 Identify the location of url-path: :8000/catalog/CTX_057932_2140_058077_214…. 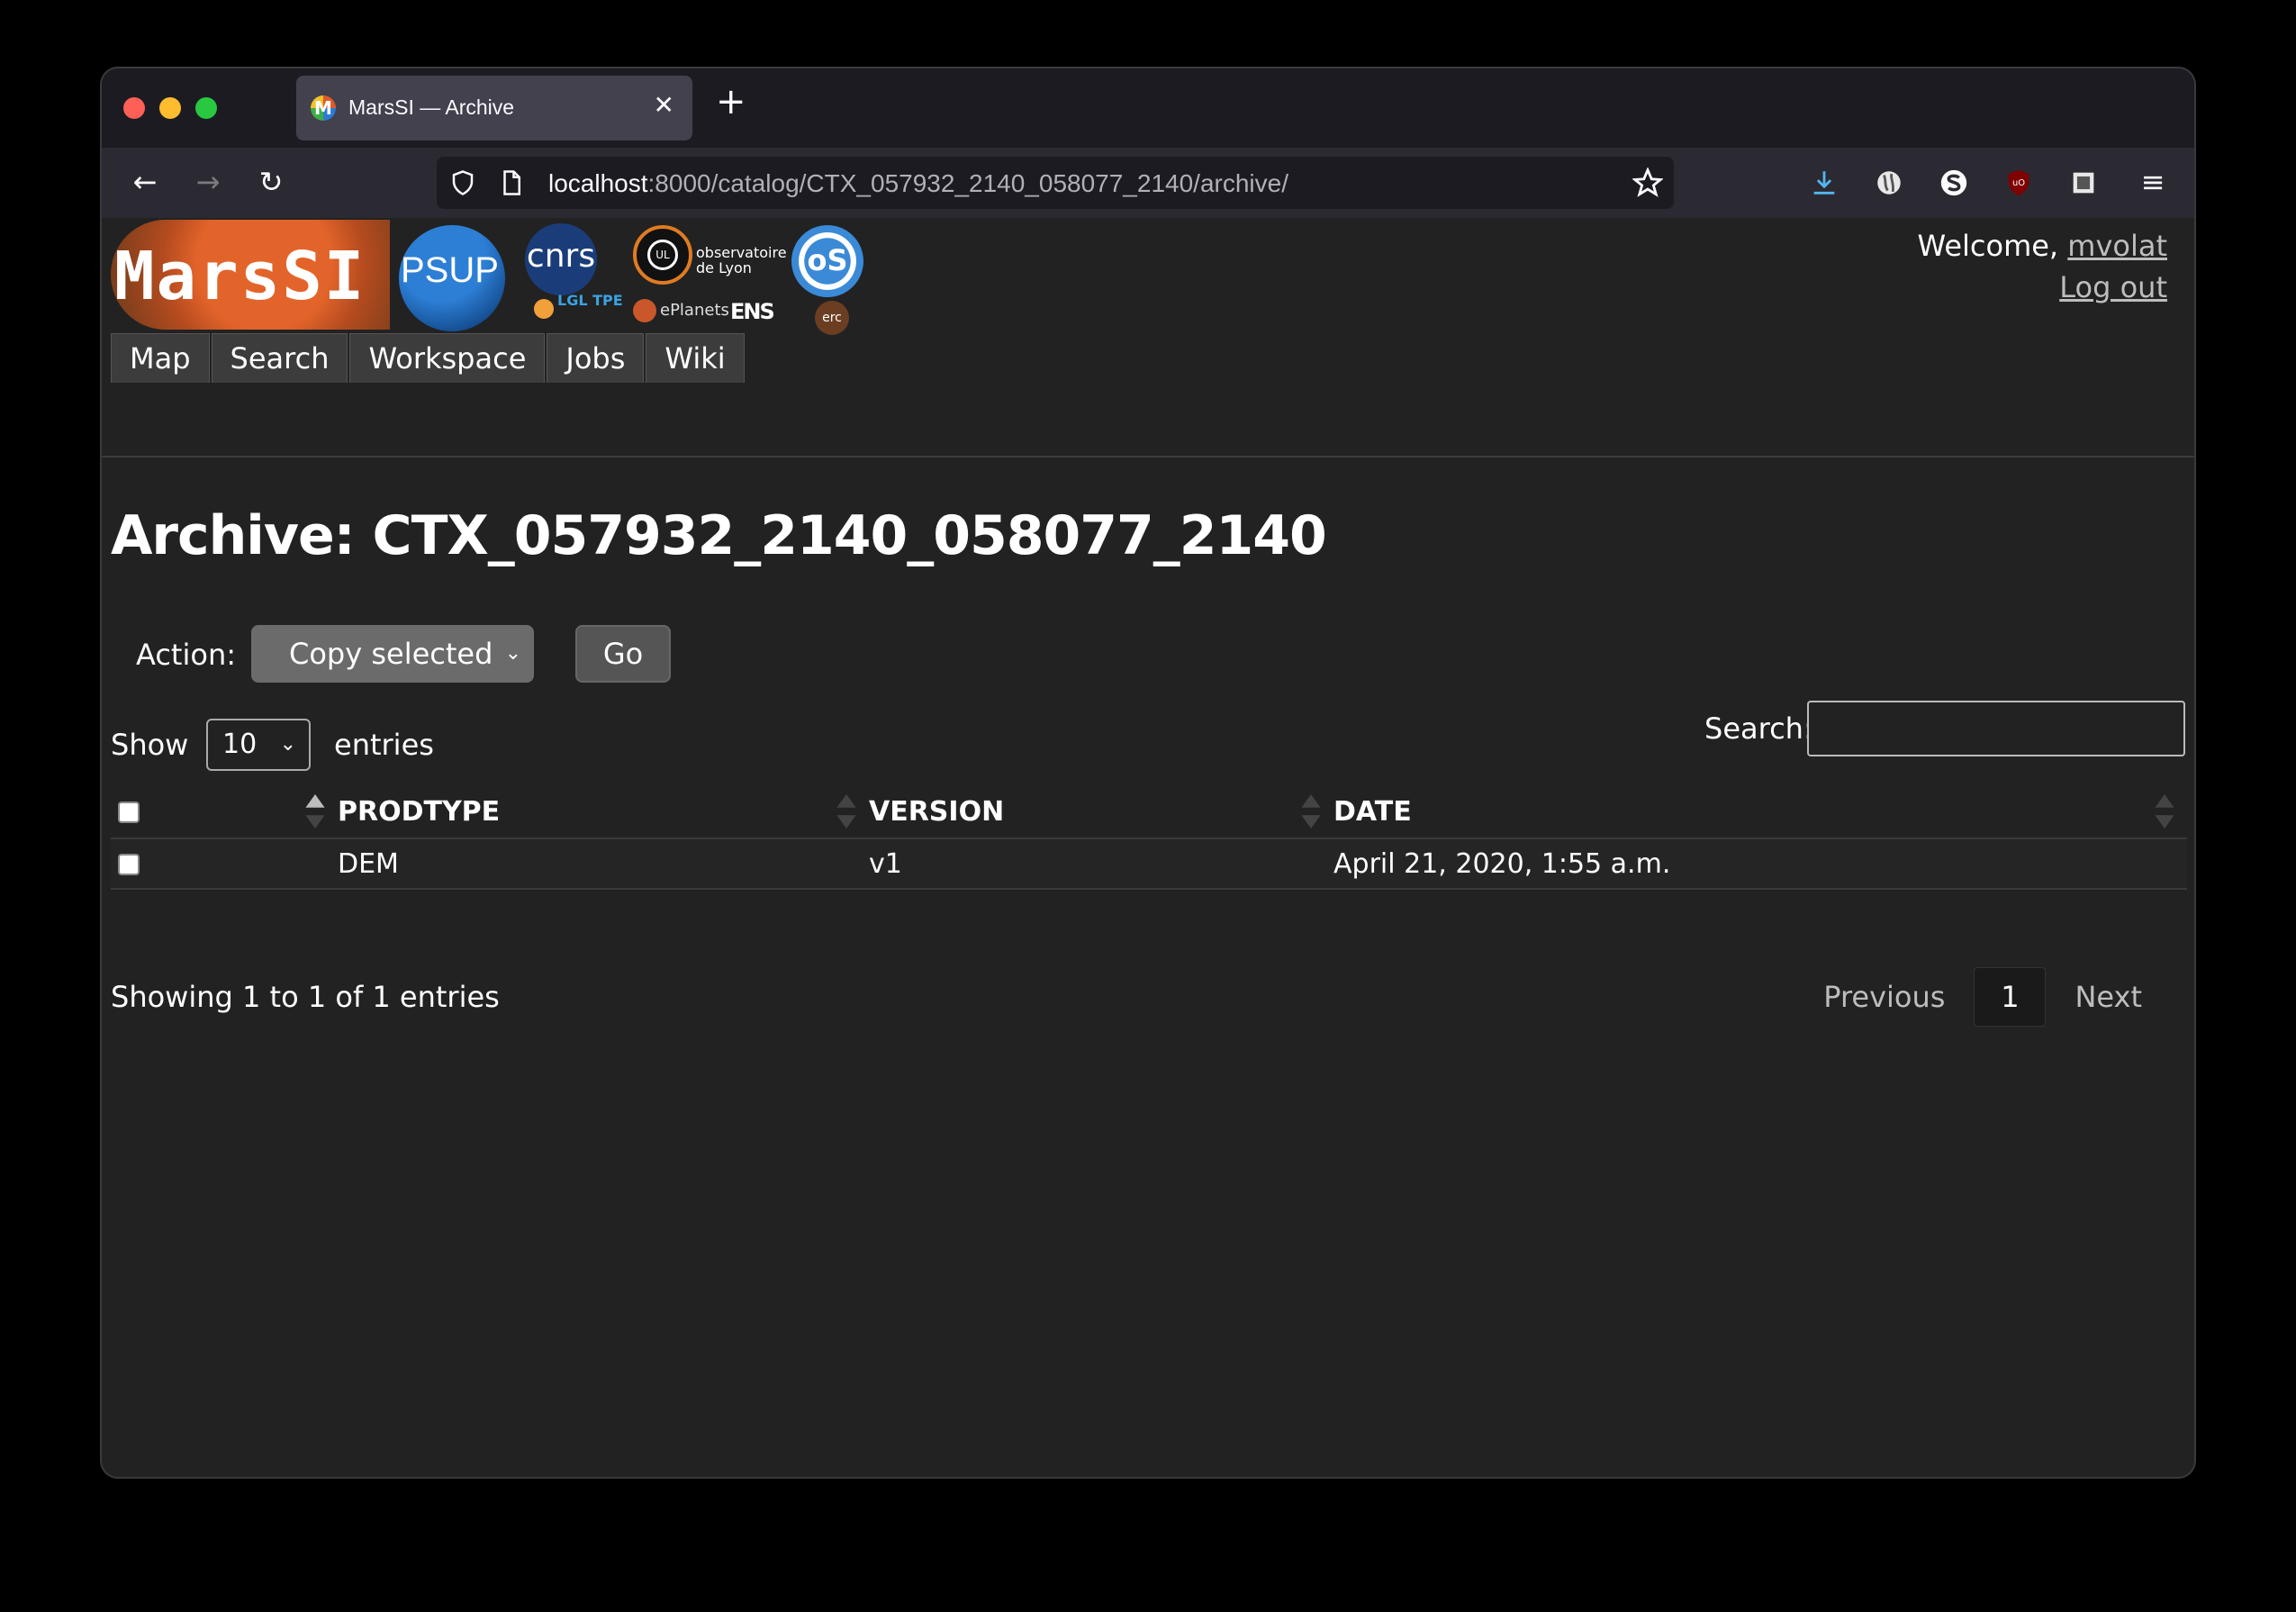
(967, 183).